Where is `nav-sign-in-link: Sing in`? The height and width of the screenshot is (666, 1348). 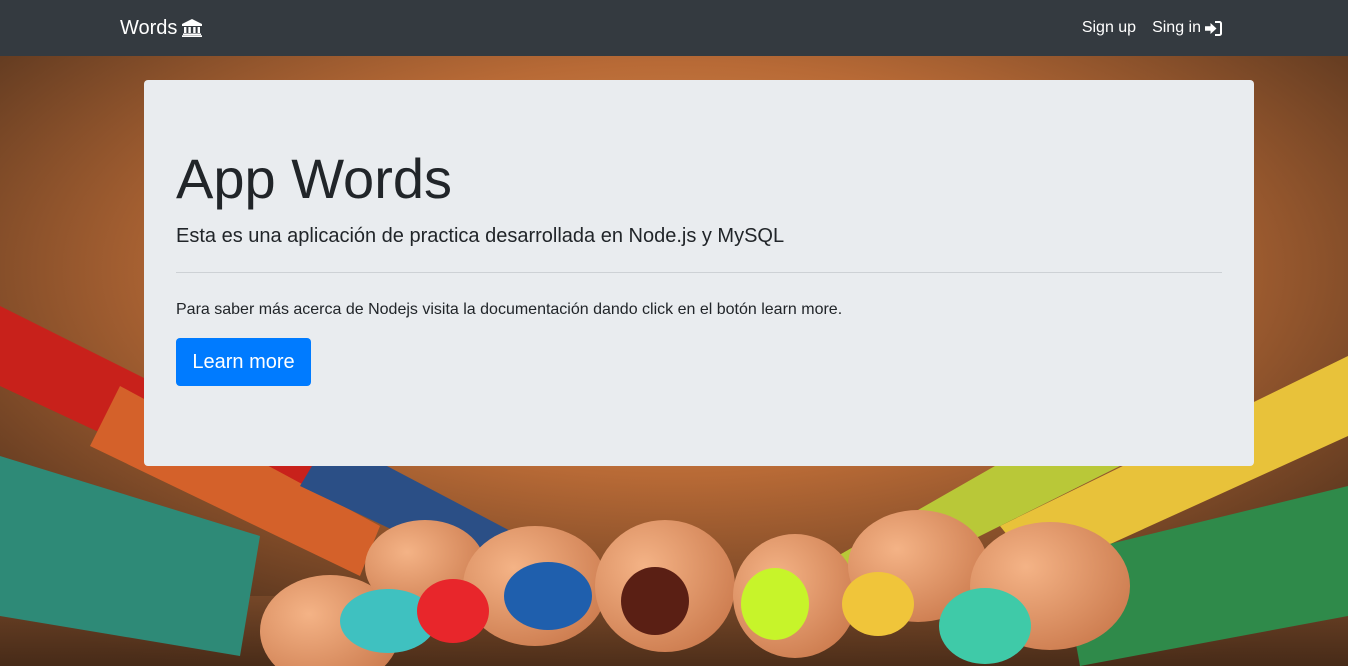
nav-sign-in-link: Sing in is located at coordinates (1187, 28).